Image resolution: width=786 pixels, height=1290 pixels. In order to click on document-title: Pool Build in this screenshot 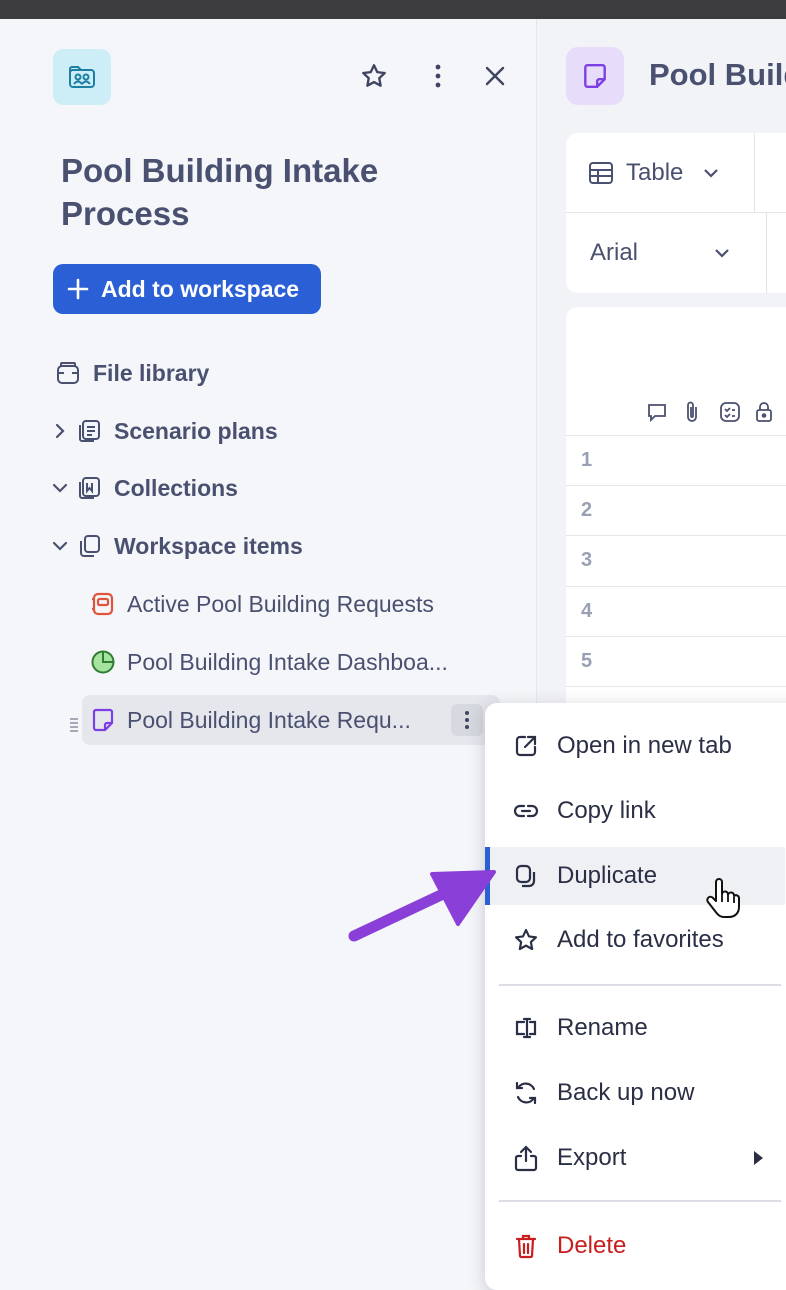, I will do `click(717, 74)`.